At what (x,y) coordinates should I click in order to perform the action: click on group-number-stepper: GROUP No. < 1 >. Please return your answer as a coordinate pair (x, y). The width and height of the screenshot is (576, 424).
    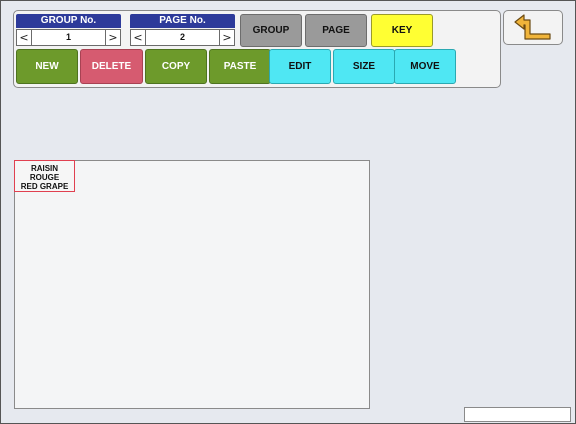
    Looking at the image, I should click on (68, 30).